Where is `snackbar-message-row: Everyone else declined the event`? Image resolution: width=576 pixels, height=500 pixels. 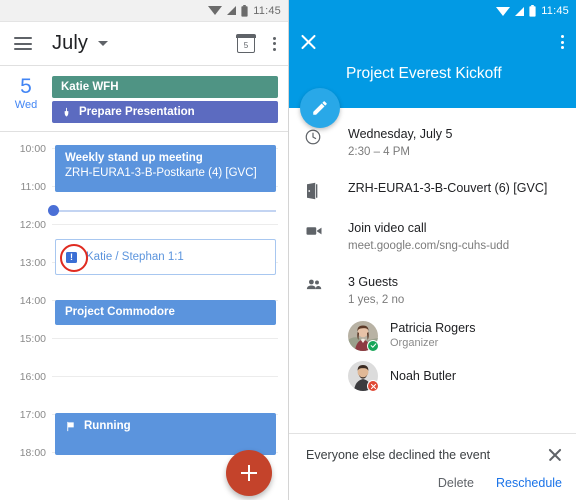 snackbar-message-row: Everyone else declined the event is located at coordinates (434, 455).